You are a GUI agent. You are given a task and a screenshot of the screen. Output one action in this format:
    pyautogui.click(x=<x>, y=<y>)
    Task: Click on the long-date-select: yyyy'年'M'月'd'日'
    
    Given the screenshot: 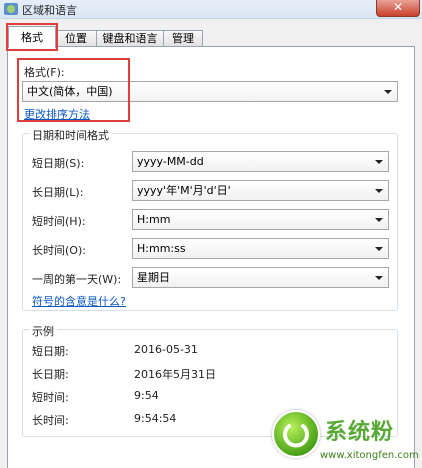 What is the action you would take?
    pyautogui.click(x=260, y=190)
    